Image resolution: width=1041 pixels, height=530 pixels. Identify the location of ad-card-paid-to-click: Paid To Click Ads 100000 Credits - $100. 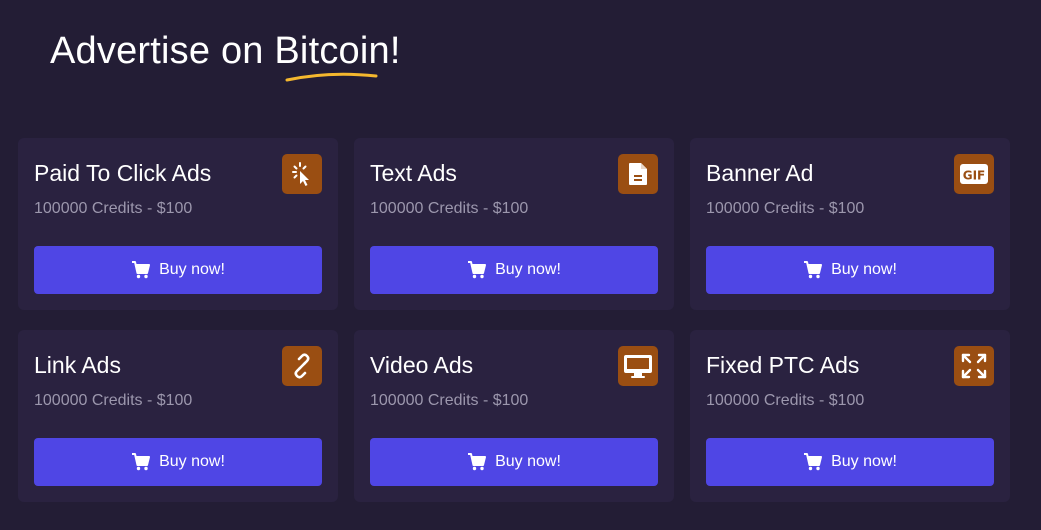
(178, 224).